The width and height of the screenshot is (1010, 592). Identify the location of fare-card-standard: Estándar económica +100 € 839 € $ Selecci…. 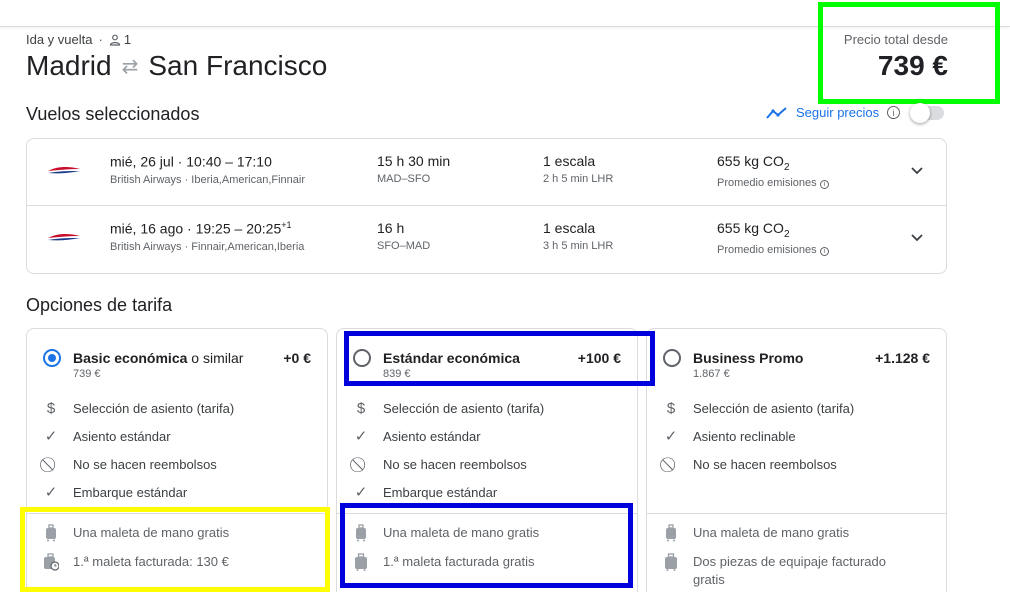
(487, 460).